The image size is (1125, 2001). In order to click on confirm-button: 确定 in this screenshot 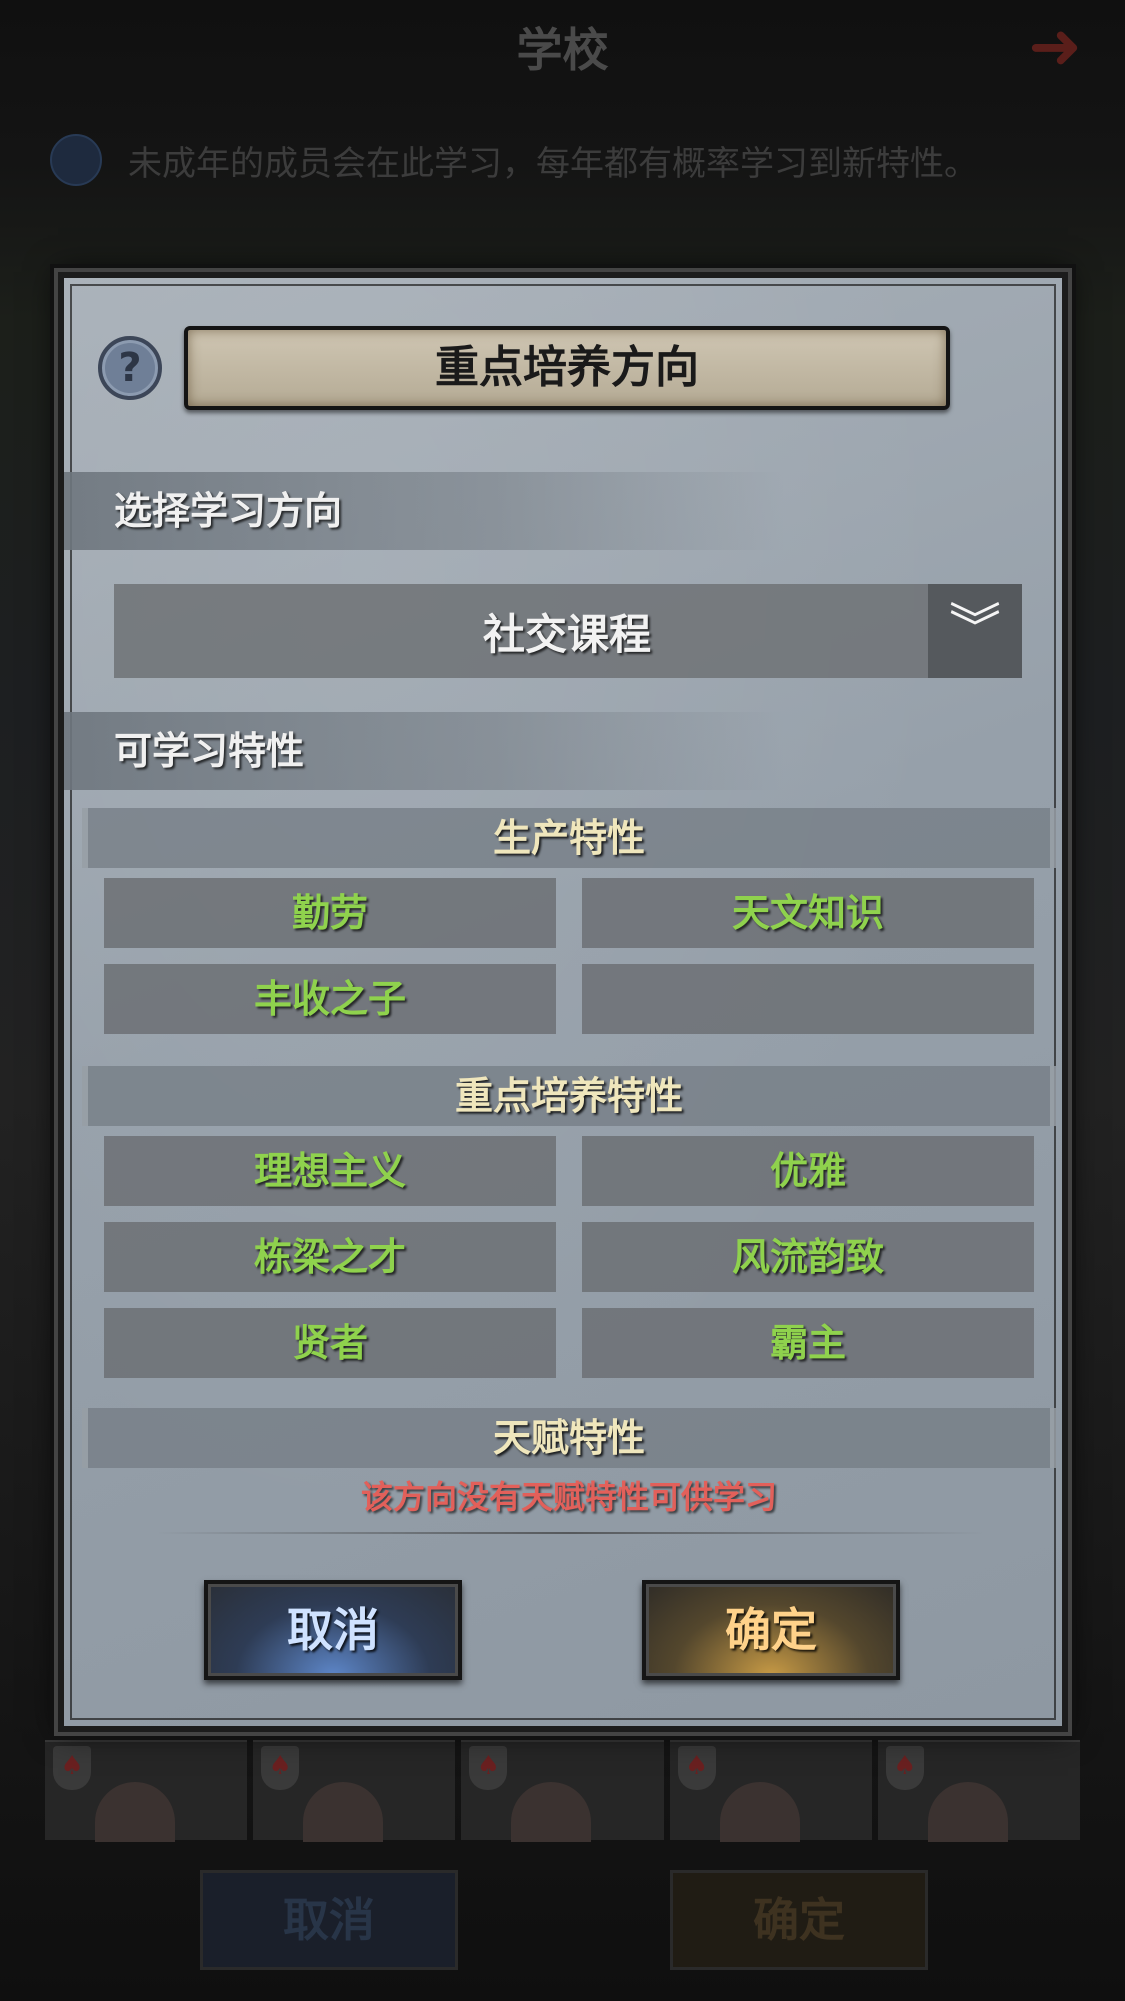, I will do `click(771, 1630)`.